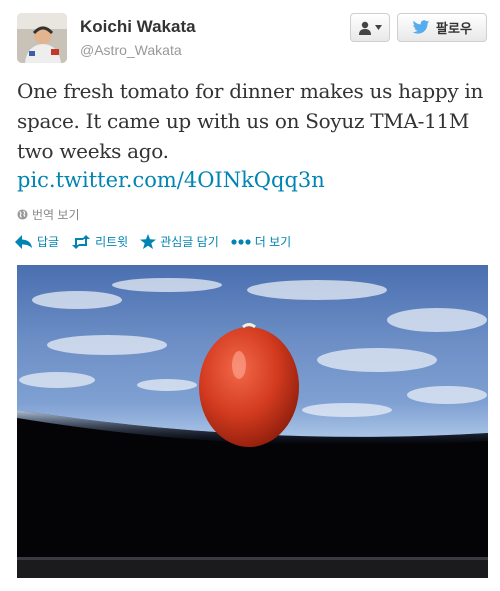  Describe the element at coordinates (22, 214) in the screenshot. I see `globe-icon` at that location.